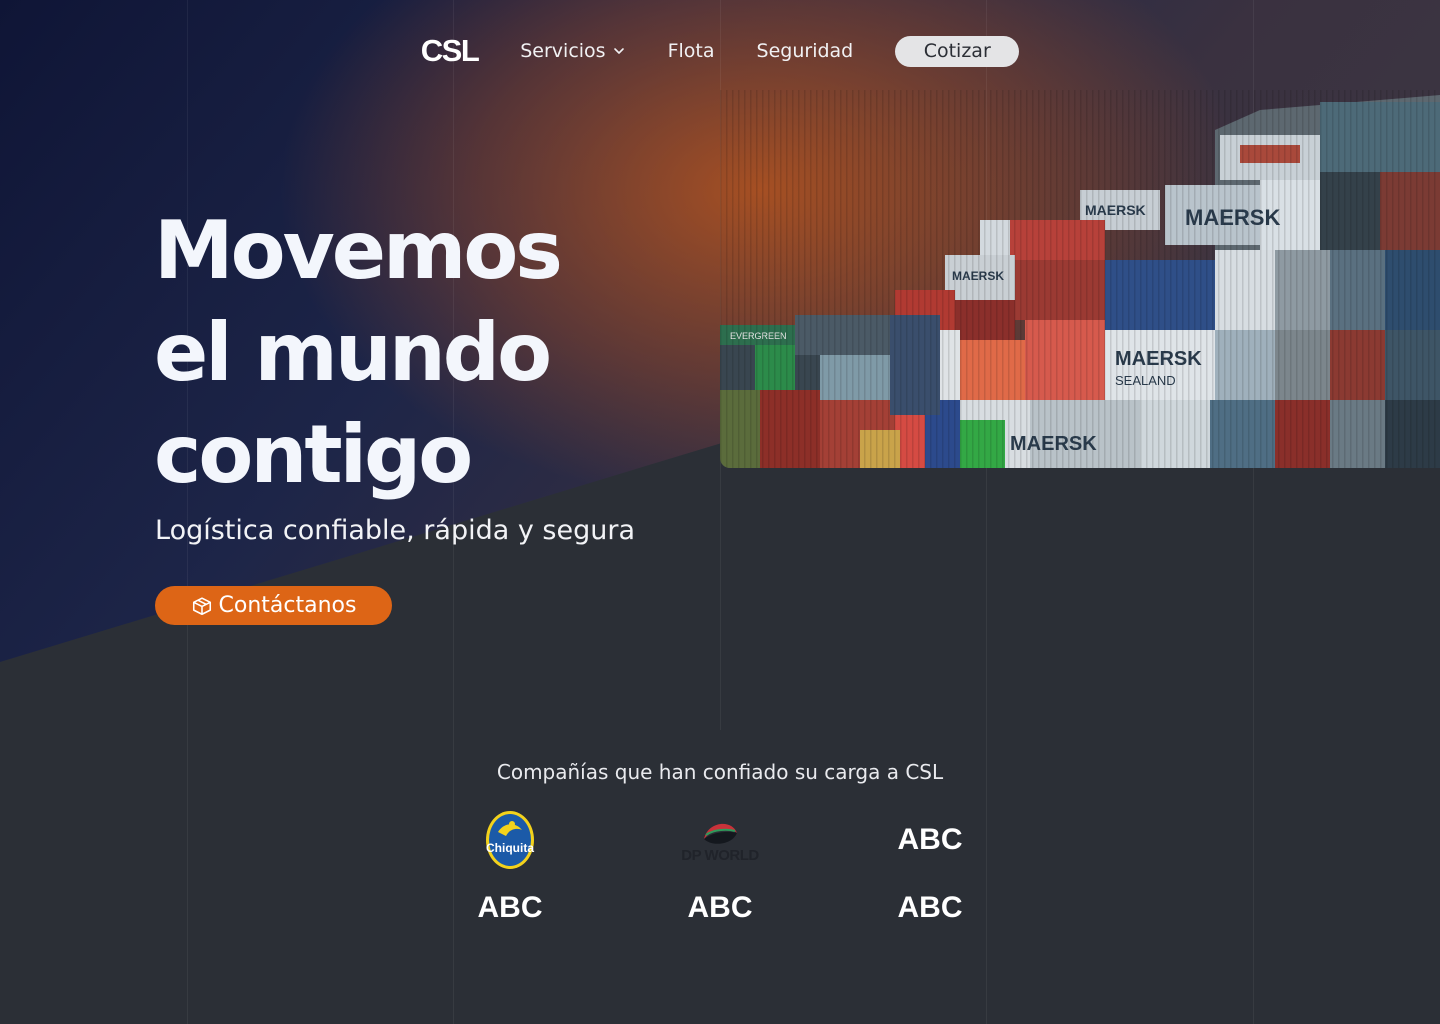  Describe the element at coordinates (618, 51) in the screenshot. I see `chevron-down-icon` at that location.